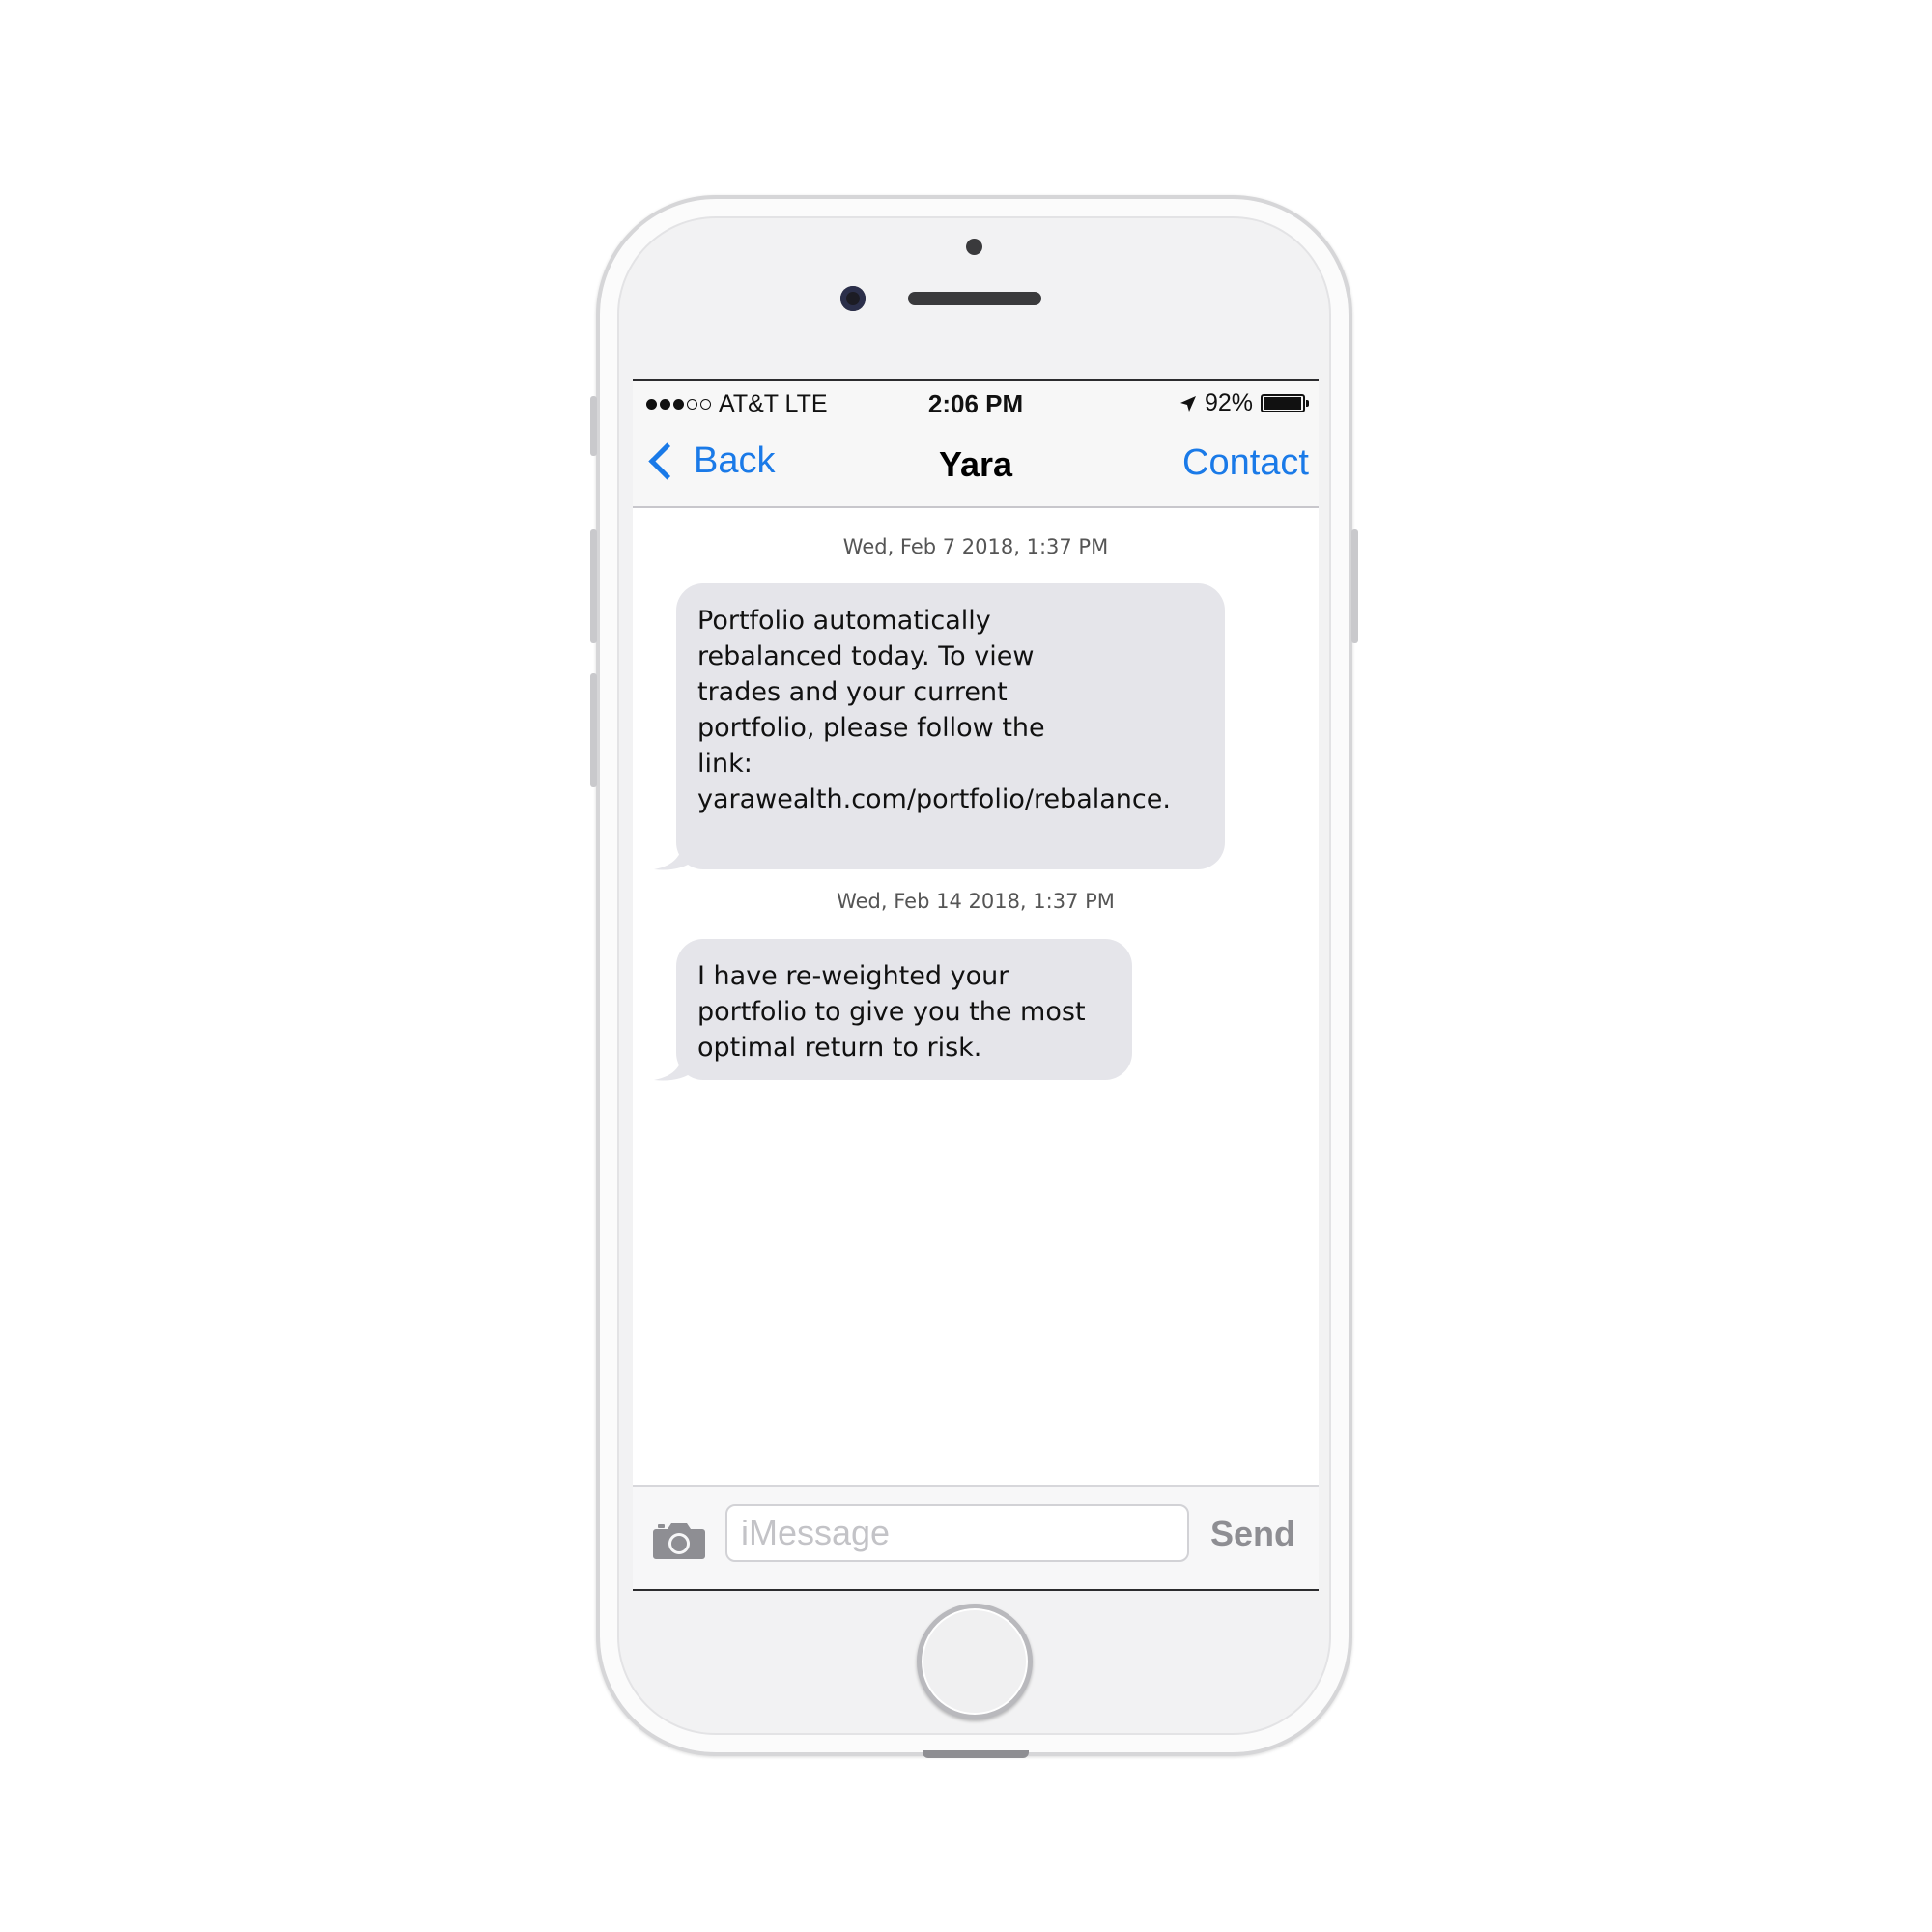 The image size is (1932, 1932). What do you see at coordinates (852, 692) in the screenshot?
I see `message-line: trades and your current` at bounding box center [852, 692].